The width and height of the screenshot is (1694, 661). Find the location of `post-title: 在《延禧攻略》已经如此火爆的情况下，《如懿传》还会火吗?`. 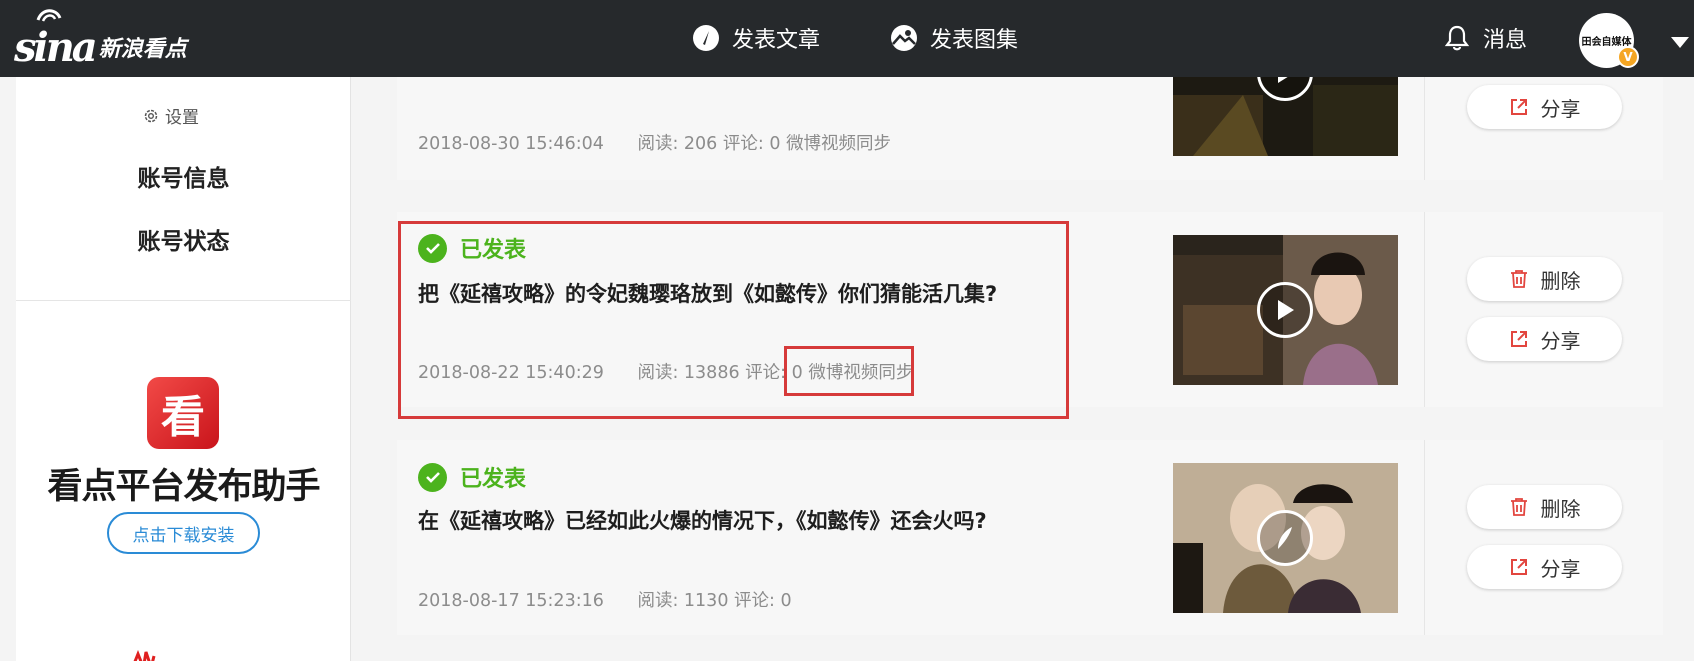

post-title: 在《延禧攻略》已经如此火爆的情况下，《如懿传》还会火吗? is located at coordinates (702, 520).